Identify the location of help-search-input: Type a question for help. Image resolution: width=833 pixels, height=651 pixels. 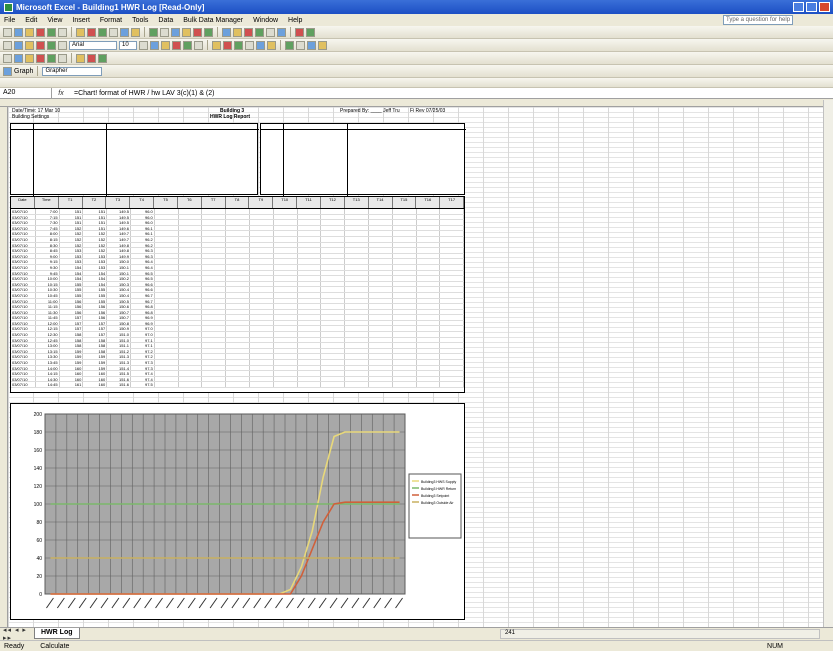
(758, 20).